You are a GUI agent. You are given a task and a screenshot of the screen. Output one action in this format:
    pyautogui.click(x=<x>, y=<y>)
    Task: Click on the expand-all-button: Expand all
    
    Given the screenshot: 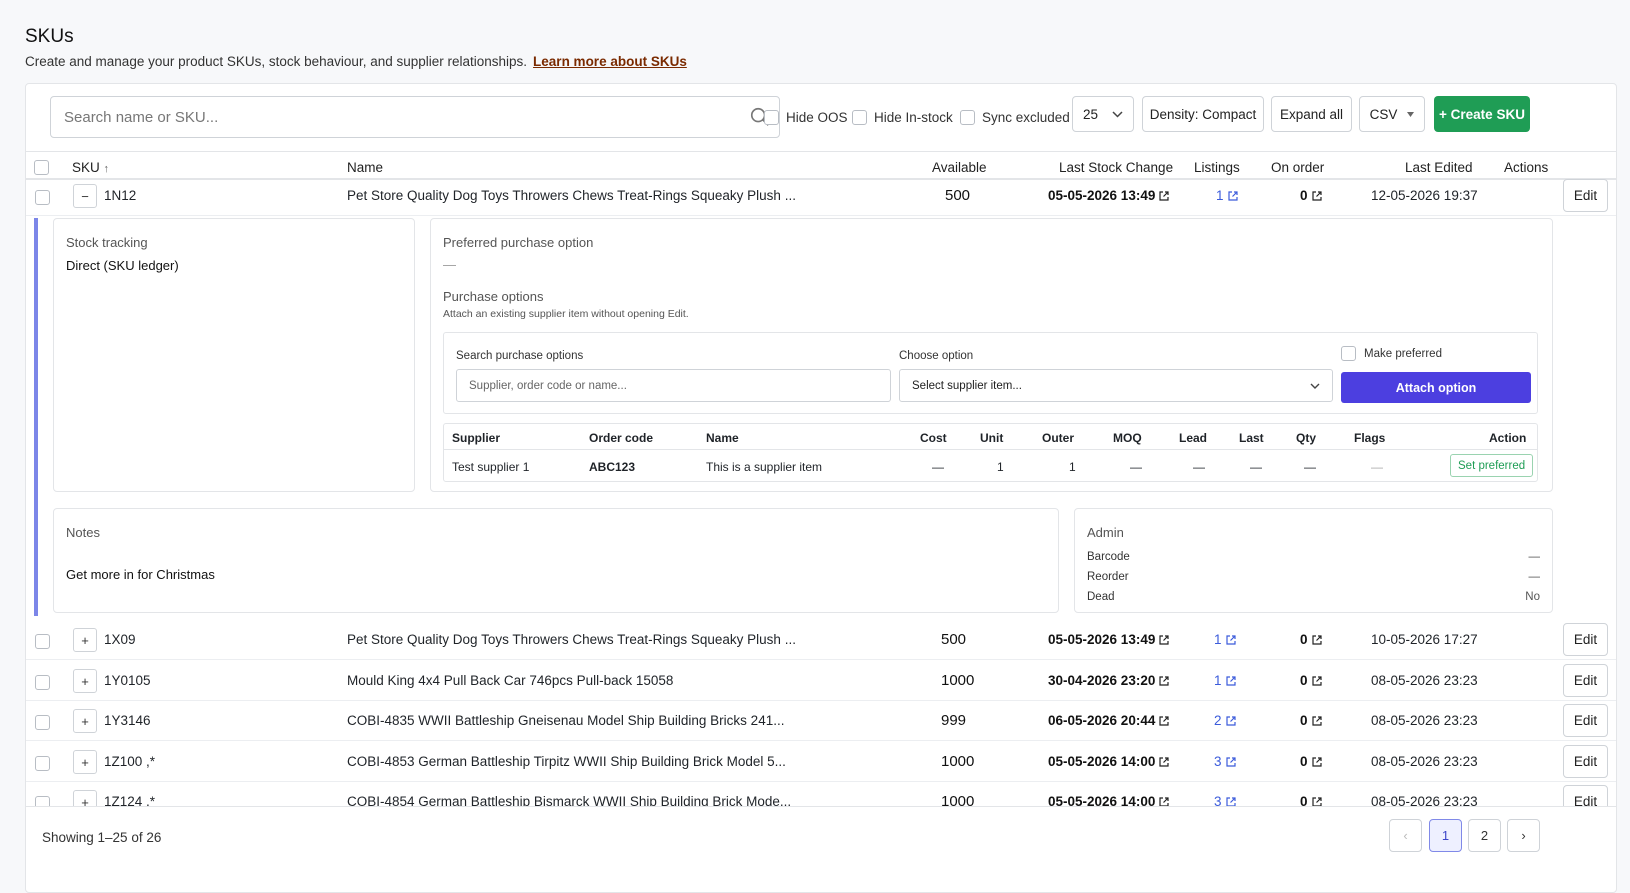 What is the action you would take?
    pyautogui.click(x=1311, y=114)
    